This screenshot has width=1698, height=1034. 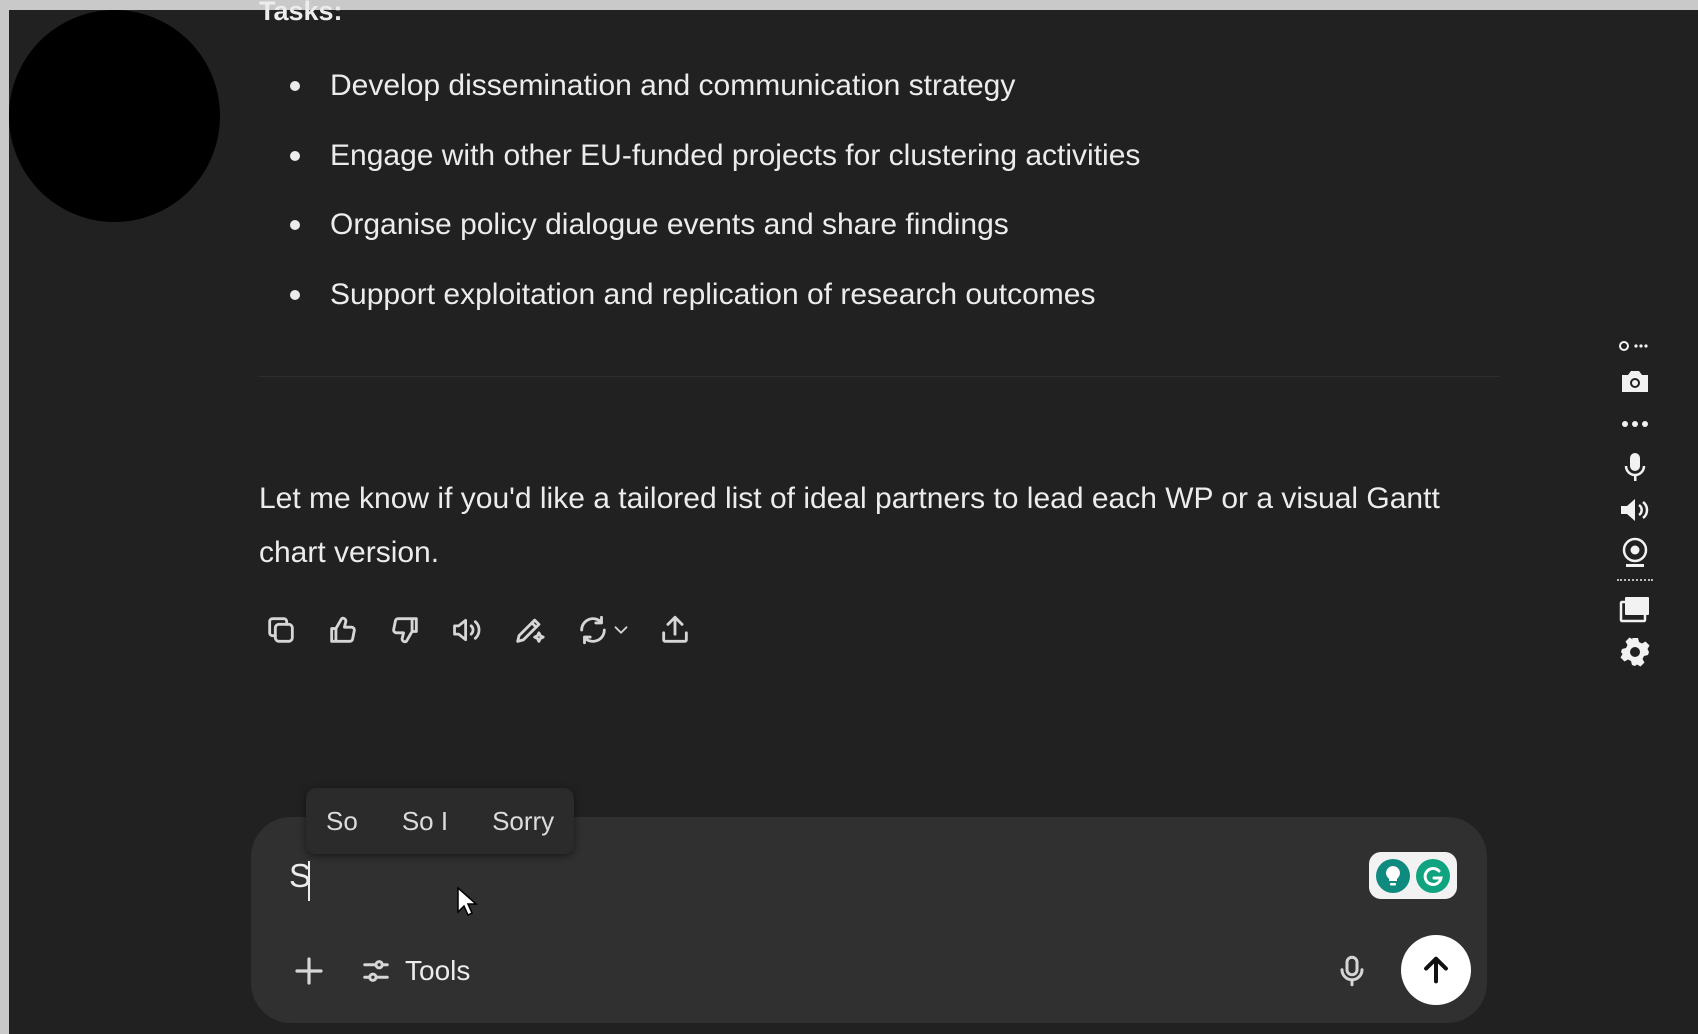 I want to click on autocomplete-suggestions: So So I Sorry, so click(x=440, y=821).